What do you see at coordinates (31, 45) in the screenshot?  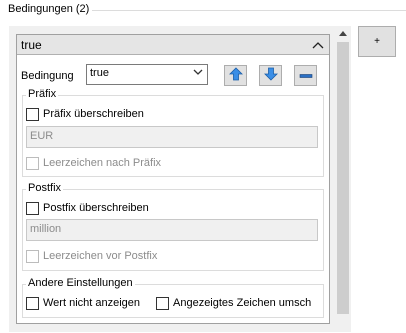 I see `condition-panel-title: true` at bounding box center [31, 45].